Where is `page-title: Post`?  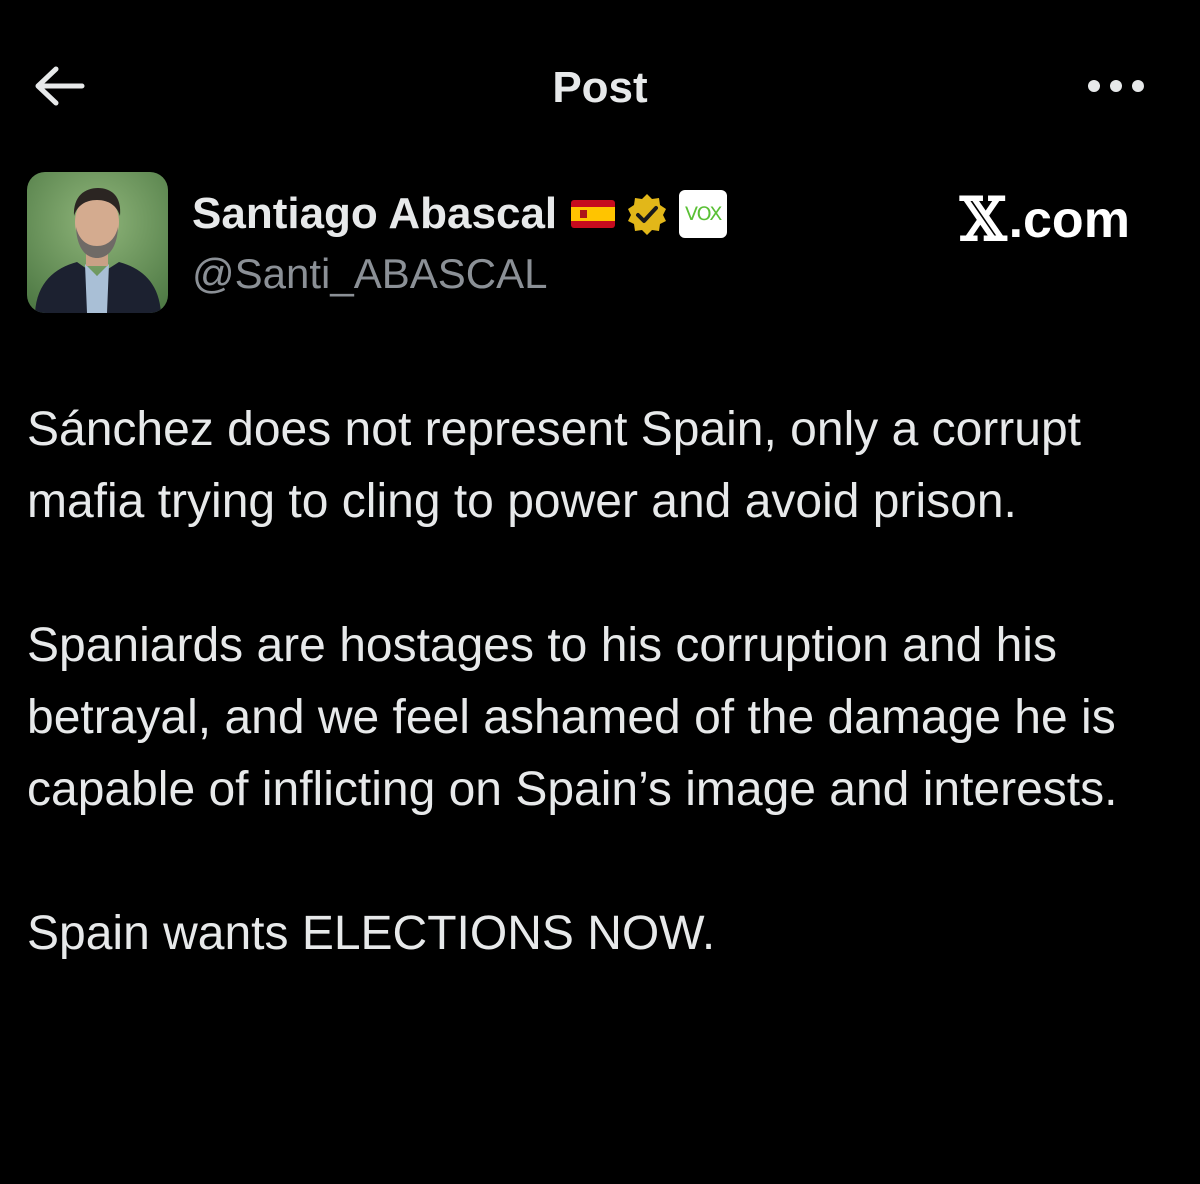
page-title: Post is located at coordinates (600, 87).